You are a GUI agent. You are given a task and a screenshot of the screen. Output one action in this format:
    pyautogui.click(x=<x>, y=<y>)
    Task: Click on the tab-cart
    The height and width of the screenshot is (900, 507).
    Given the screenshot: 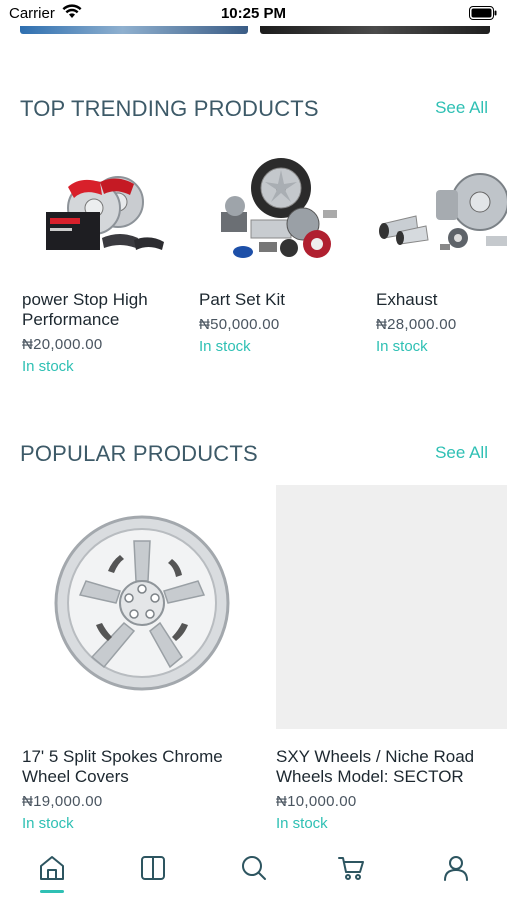 What is the action you would take?
    pyautogui.click(x=351, y=870)
    